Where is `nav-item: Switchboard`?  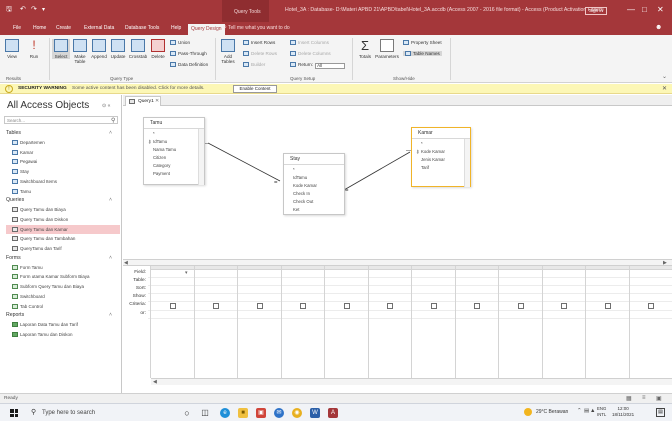
nav-item: Switchboard is located at coordinates (63, 296).